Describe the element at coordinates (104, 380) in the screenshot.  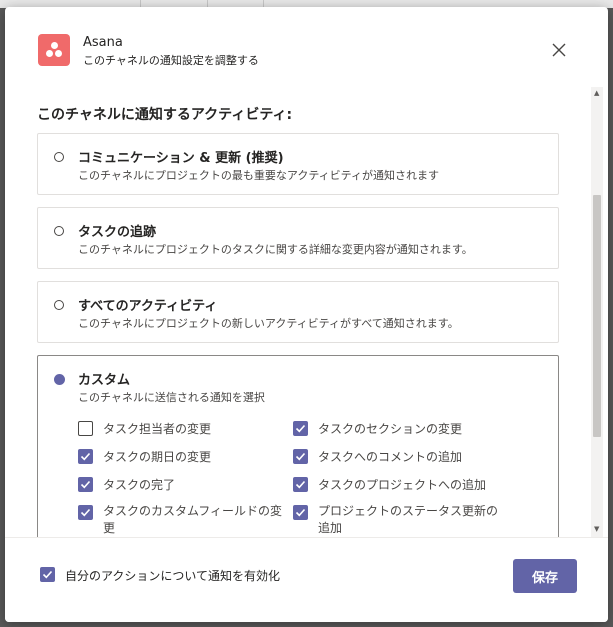
I see `option-title: カスタム` at that location.